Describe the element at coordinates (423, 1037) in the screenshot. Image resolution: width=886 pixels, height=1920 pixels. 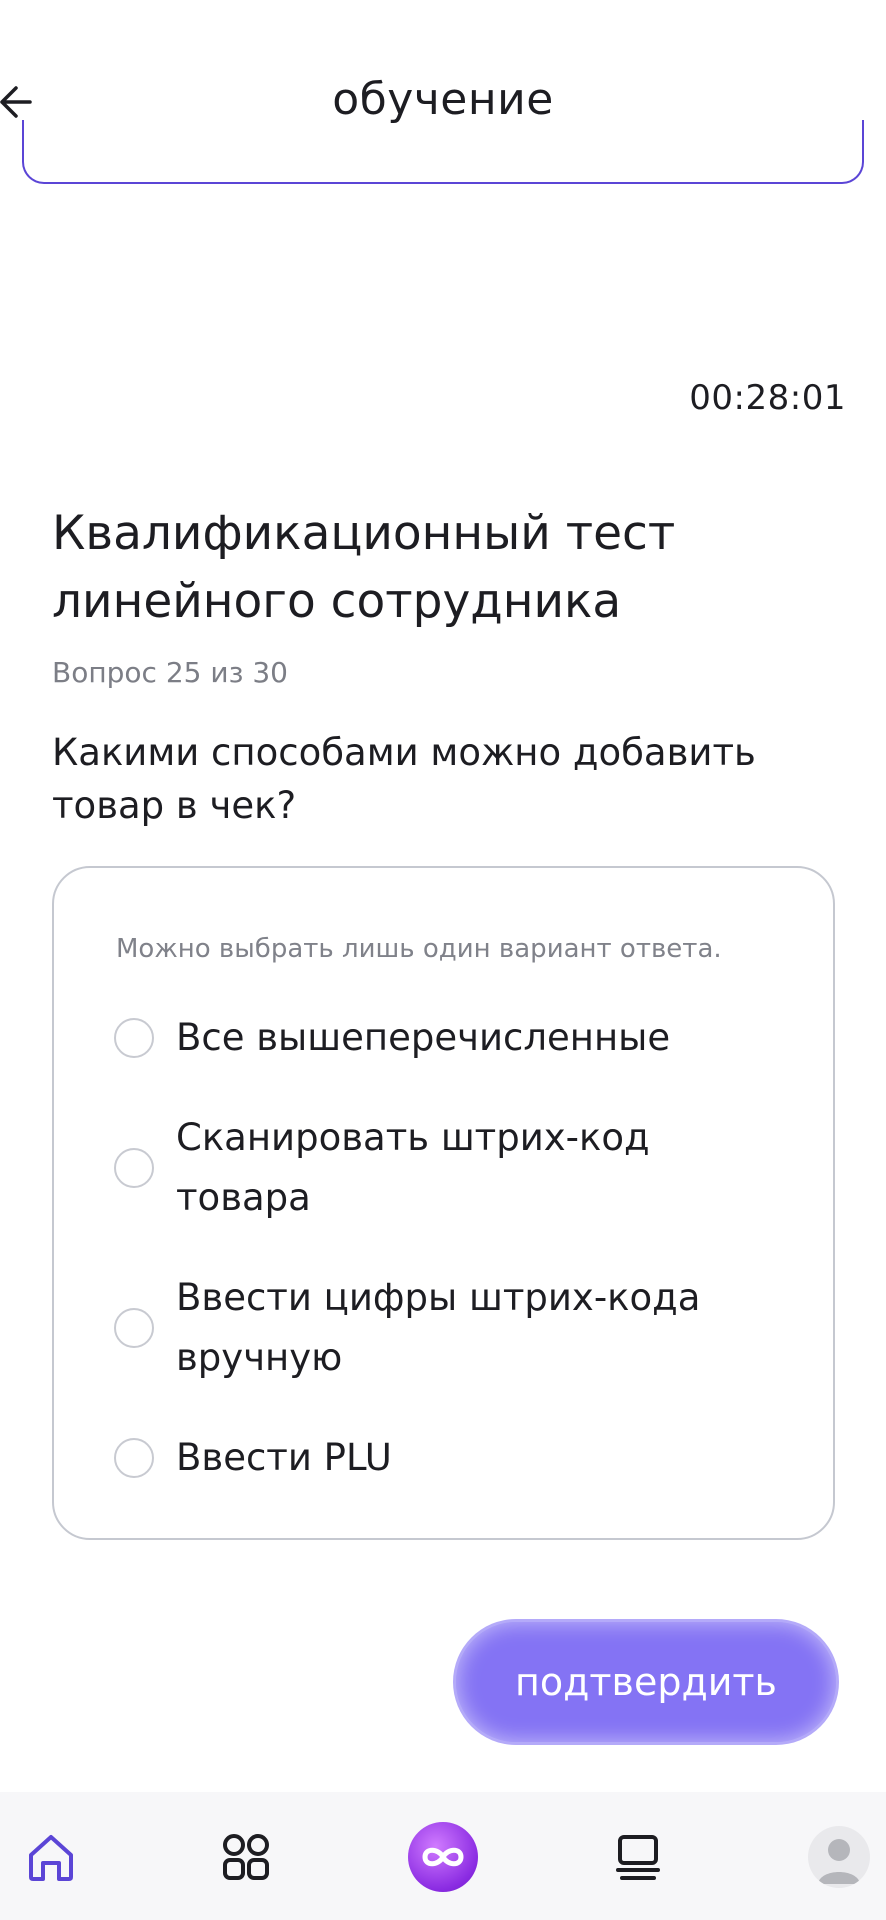
I see `answer-option-label: Все вышеперечисленные` at that location.